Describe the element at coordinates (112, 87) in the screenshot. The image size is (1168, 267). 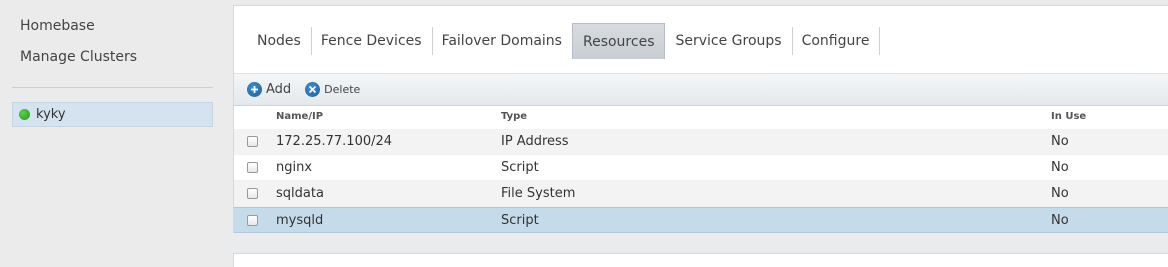
I see `sidebar-divider` at that location.